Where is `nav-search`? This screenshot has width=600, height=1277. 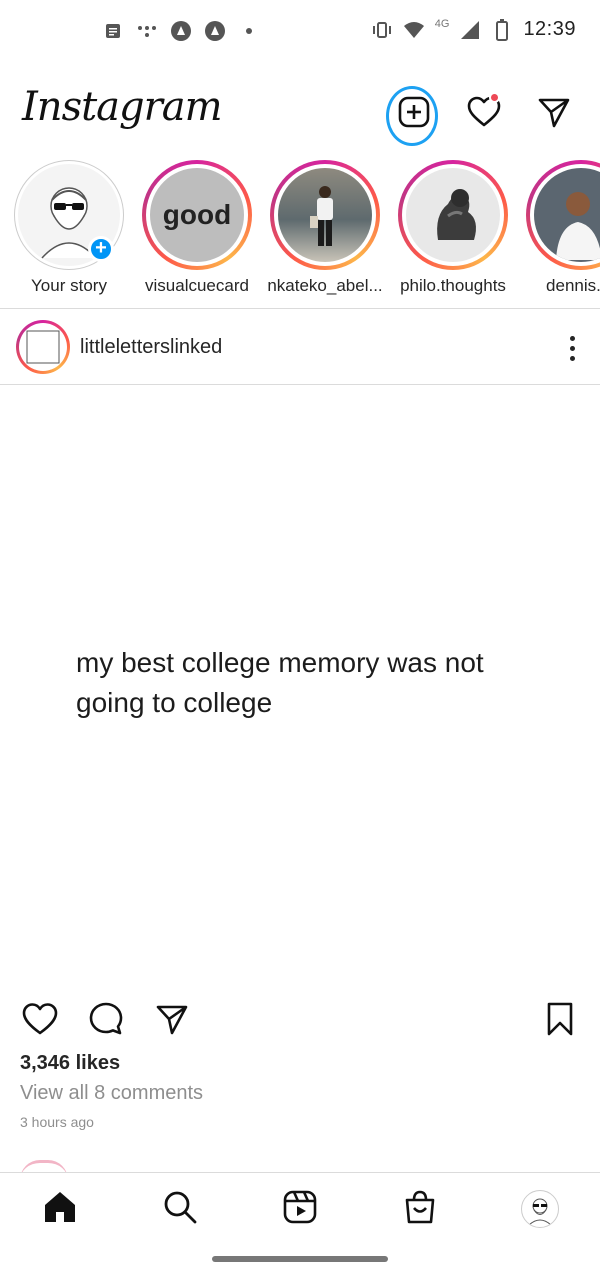 nav-search is located at coordinates (180, 1209).